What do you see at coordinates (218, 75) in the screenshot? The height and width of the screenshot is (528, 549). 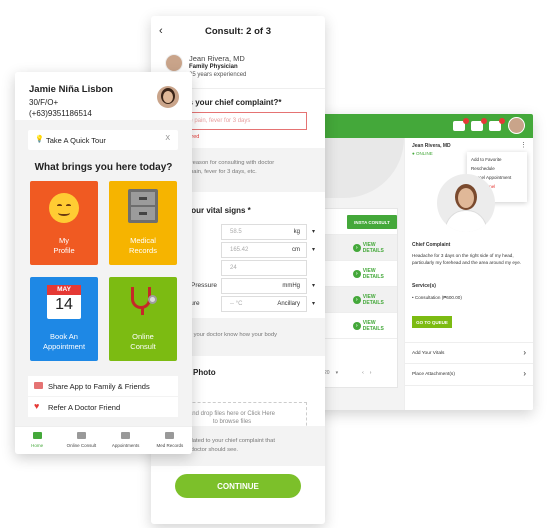 I see `doctor-experience: 25 years experienced` at bounding box center [218, 75].